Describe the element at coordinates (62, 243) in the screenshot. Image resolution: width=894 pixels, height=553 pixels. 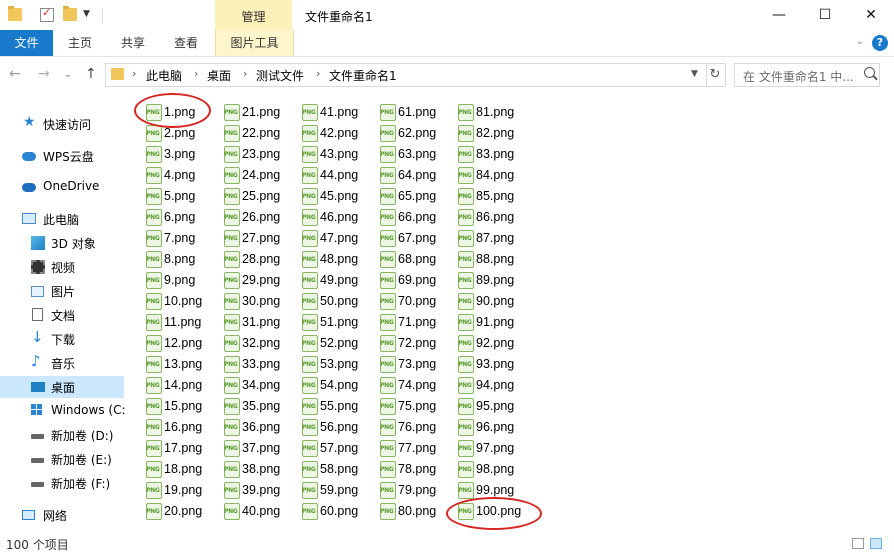
I see `sidebar-item-3d-objects: 3D 对象` at that location.